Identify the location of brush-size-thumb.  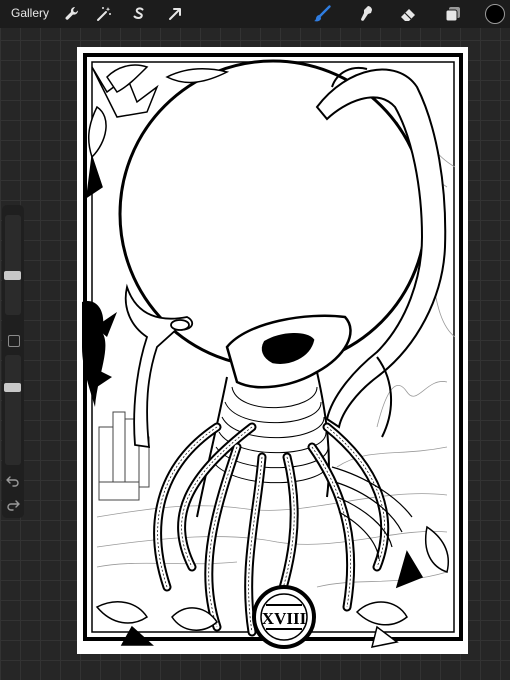
(12, 275).